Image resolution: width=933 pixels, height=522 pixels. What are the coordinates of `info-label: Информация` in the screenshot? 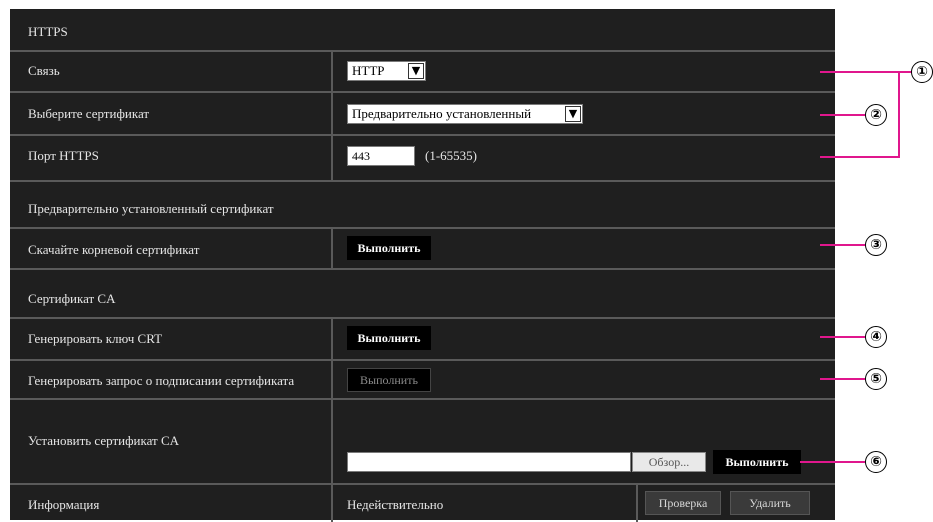 It's located at (64, 504).